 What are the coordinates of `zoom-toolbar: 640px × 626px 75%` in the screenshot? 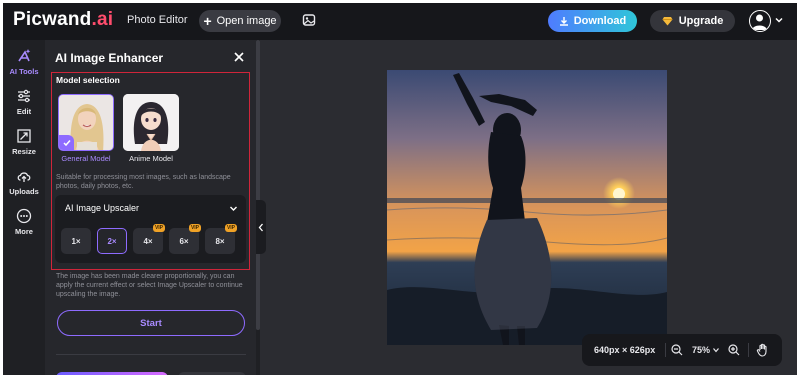 It's located at (682, 350).